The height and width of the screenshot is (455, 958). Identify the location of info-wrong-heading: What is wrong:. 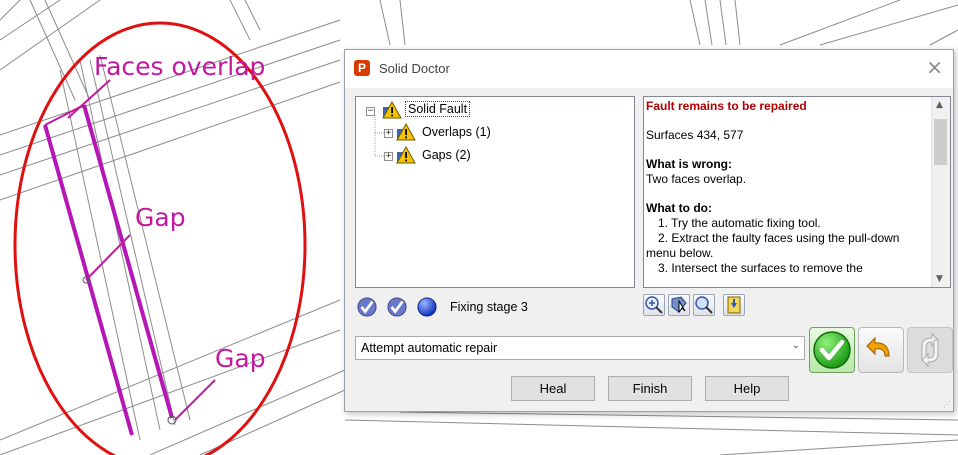
(689, 164).